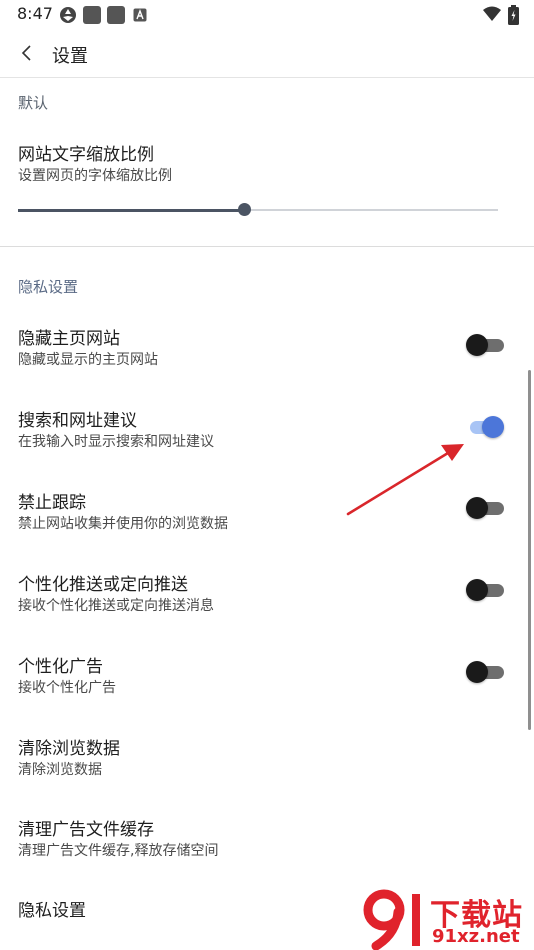 This screenshot has width=534, height=950. Describe the element at coordinates (52, 911) in the screenshot. I see `pref-title: 隐私设置` at that location.